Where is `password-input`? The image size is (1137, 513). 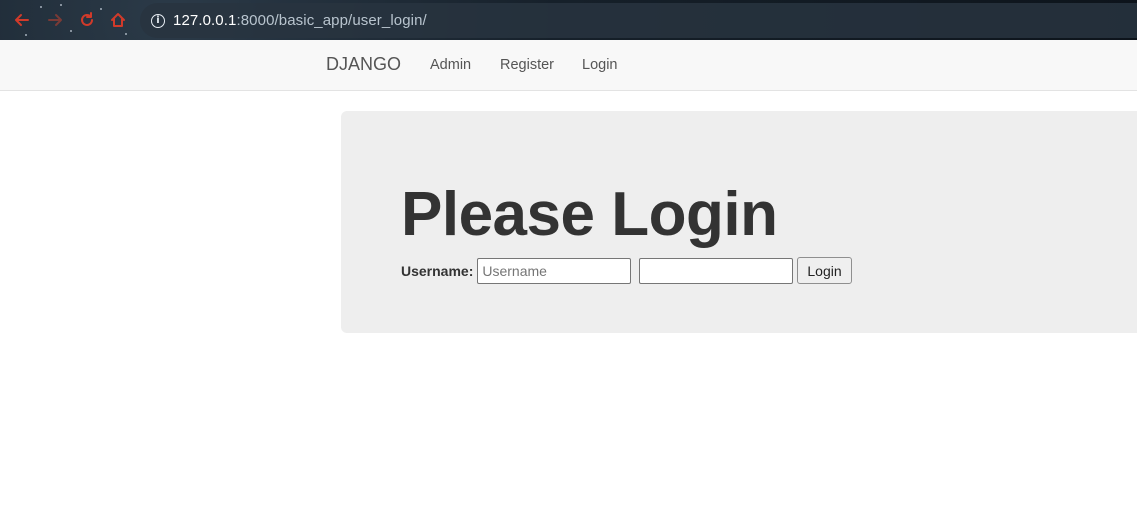 password-input is located at coordinates (716, 270).